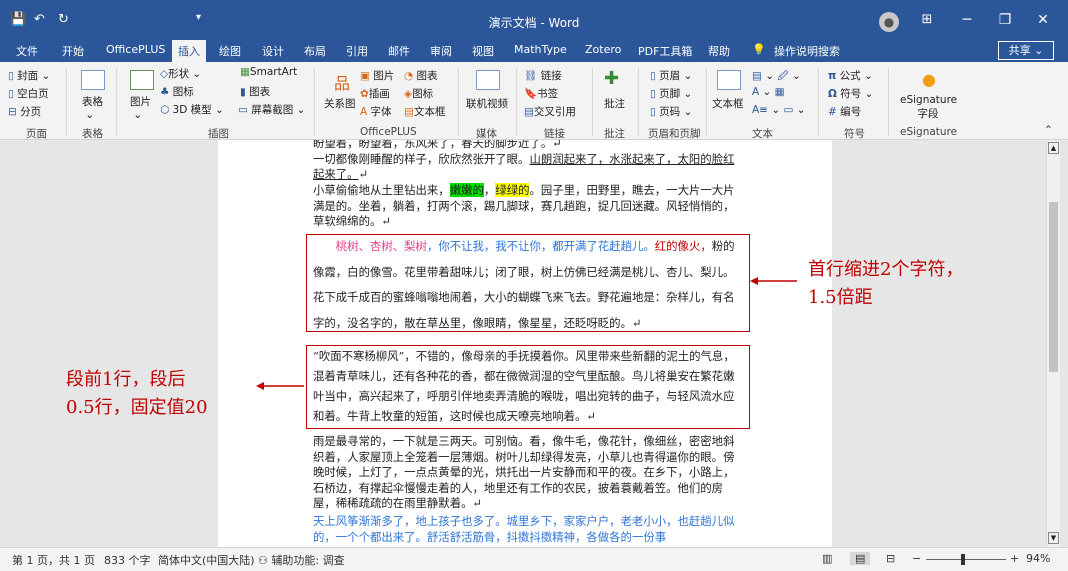 The height and width of the screenshot is (571, 1068). I want to click on ribbon-display-options-icon: ⊞, so click(927, 20).